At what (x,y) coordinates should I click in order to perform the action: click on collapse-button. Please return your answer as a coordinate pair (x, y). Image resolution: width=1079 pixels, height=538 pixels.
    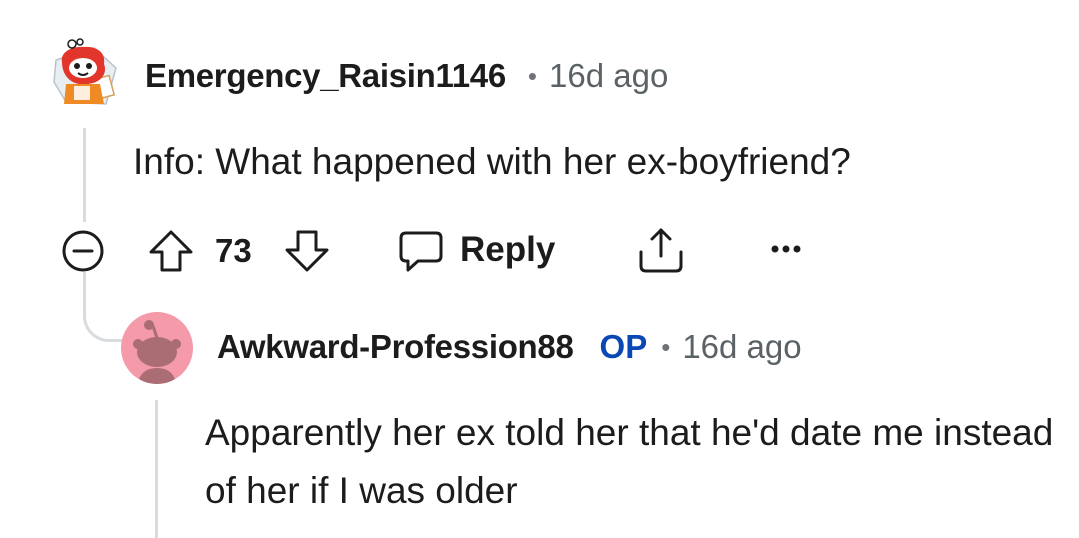
    Looking at the image, I should click on (83, 251).